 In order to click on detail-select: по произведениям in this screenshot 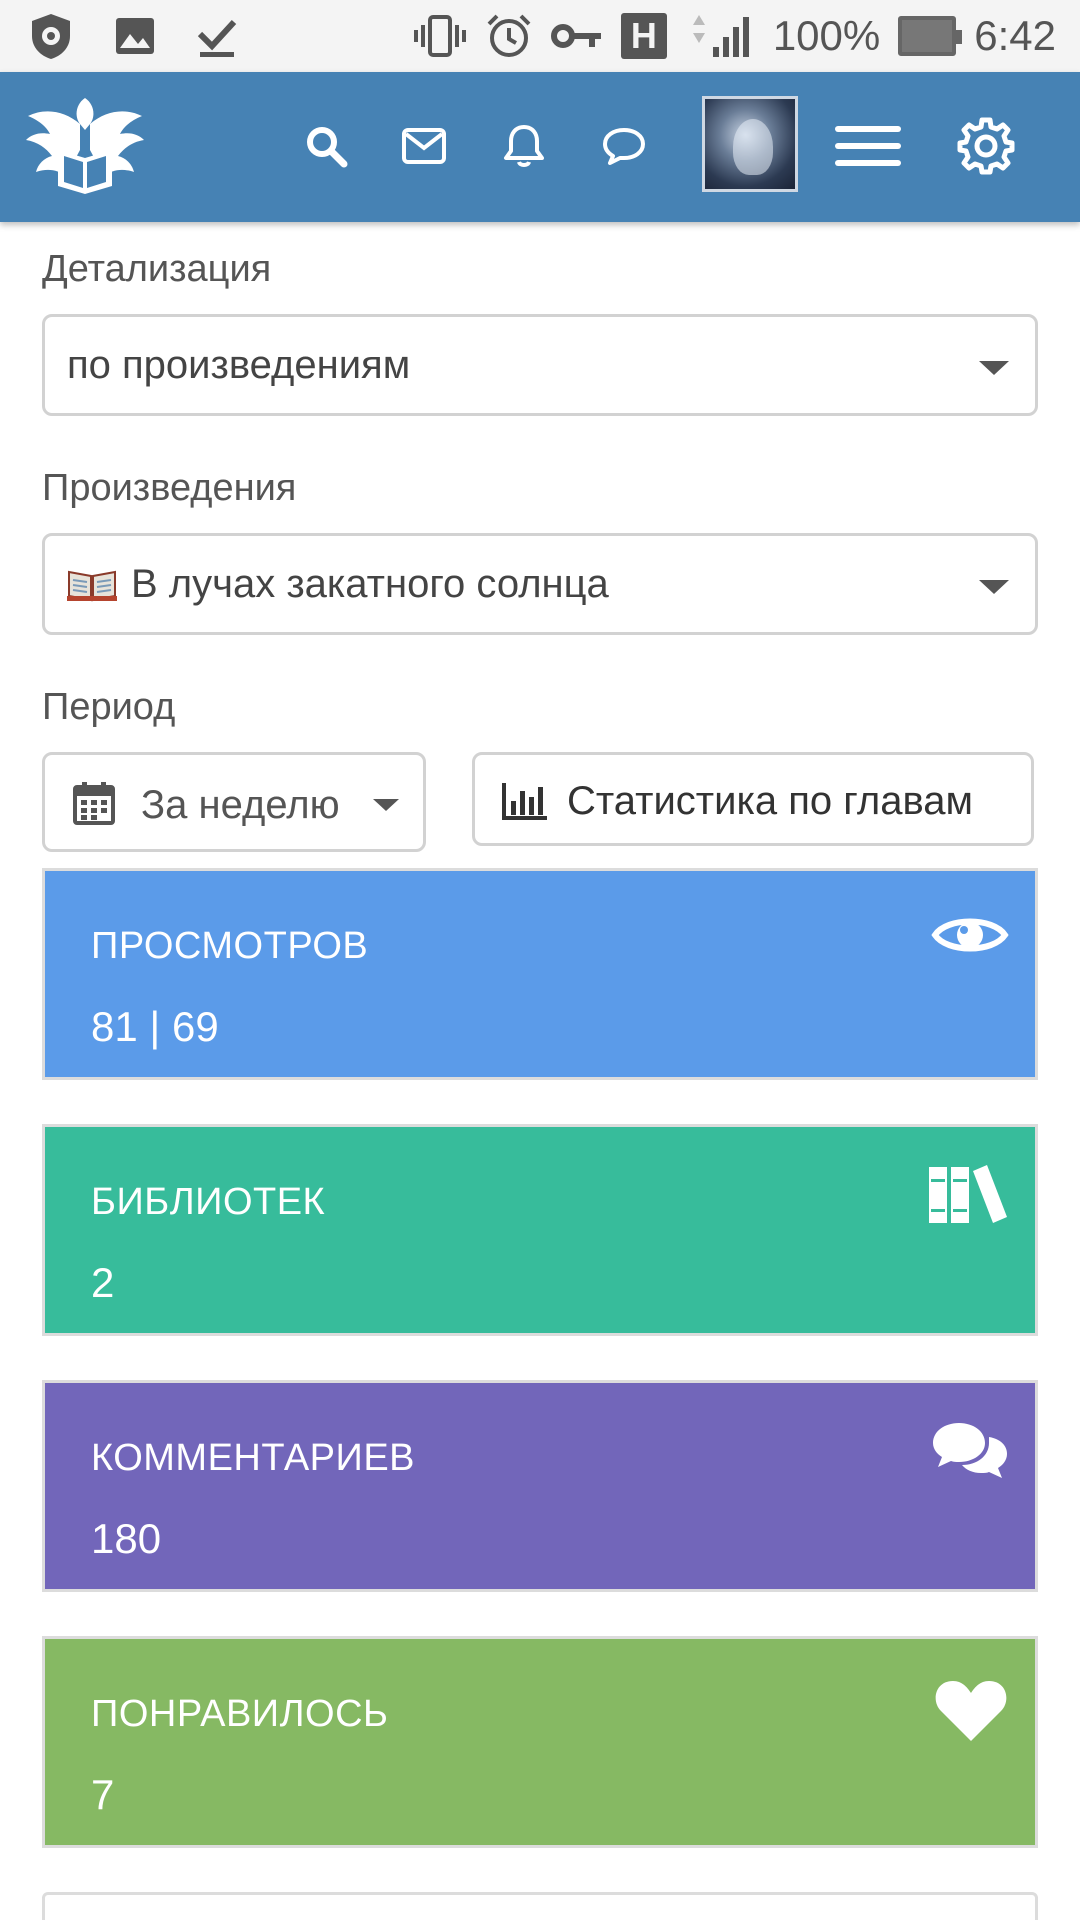, I will do `click(540, 365)`.